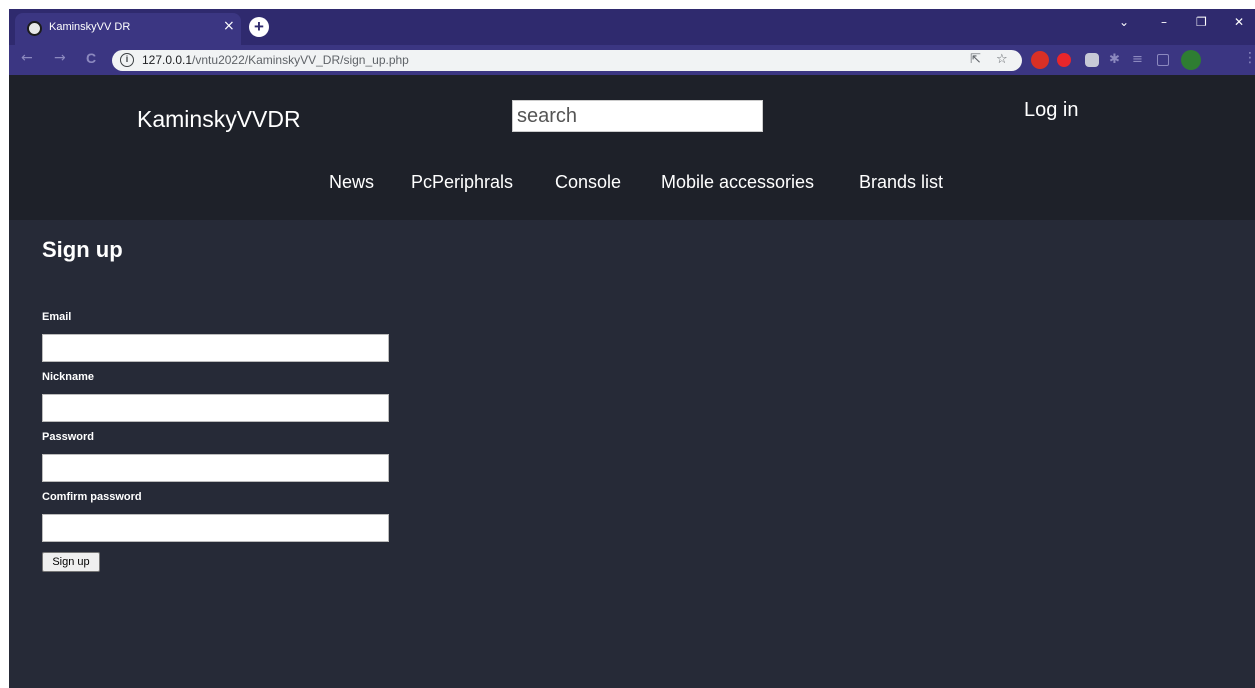 This screenshot has height=688, width=1255. What do you see at coordinates (229, 26) in the screenshot?
I see `tab-close-icon: ×` at bounding box center [229, 26].